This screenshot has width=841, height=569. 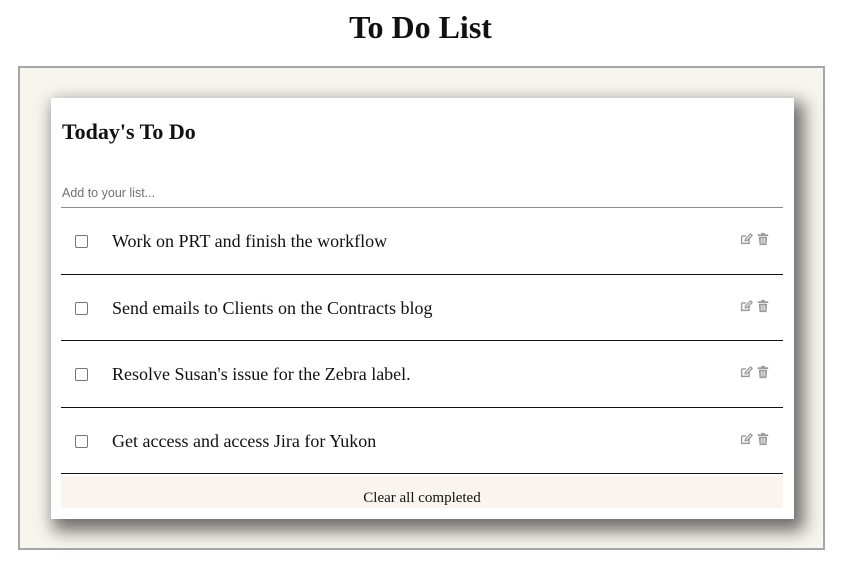 I want to click on todo-item: Get access and access Jira for Yukon, so click(x=422, y=441).